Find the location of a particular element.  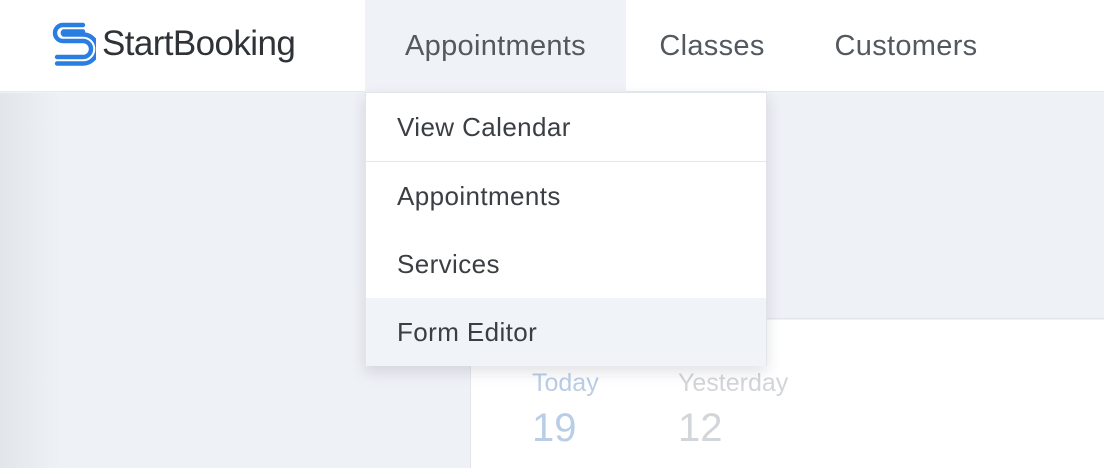

nav-customers: Customers is located at coordinates (906, 46).